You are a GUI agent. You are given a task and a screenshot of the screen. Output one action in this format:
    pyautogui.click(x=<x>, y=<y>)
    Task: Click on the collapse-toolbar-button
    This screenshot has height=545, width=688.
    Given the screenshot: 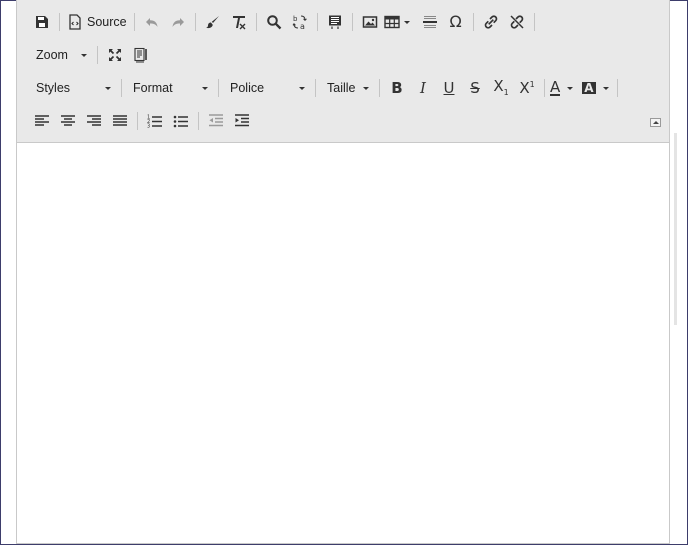 What is the action you would take?
    pyautogui.click(x=655, y=122)
    